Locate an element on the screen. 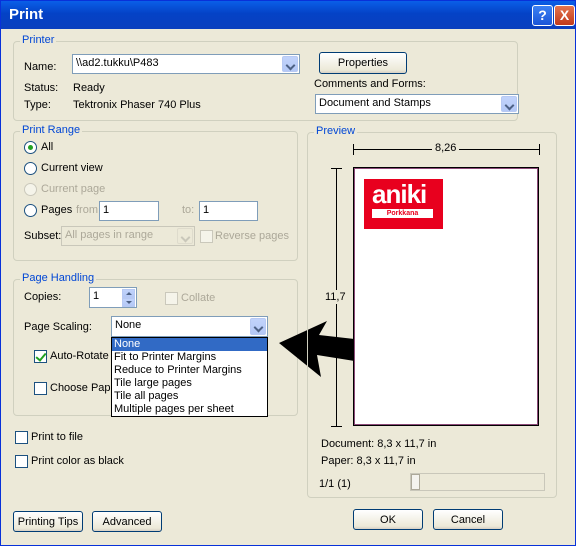  width-dimension-tick-left is located at coordinates (353, 149).